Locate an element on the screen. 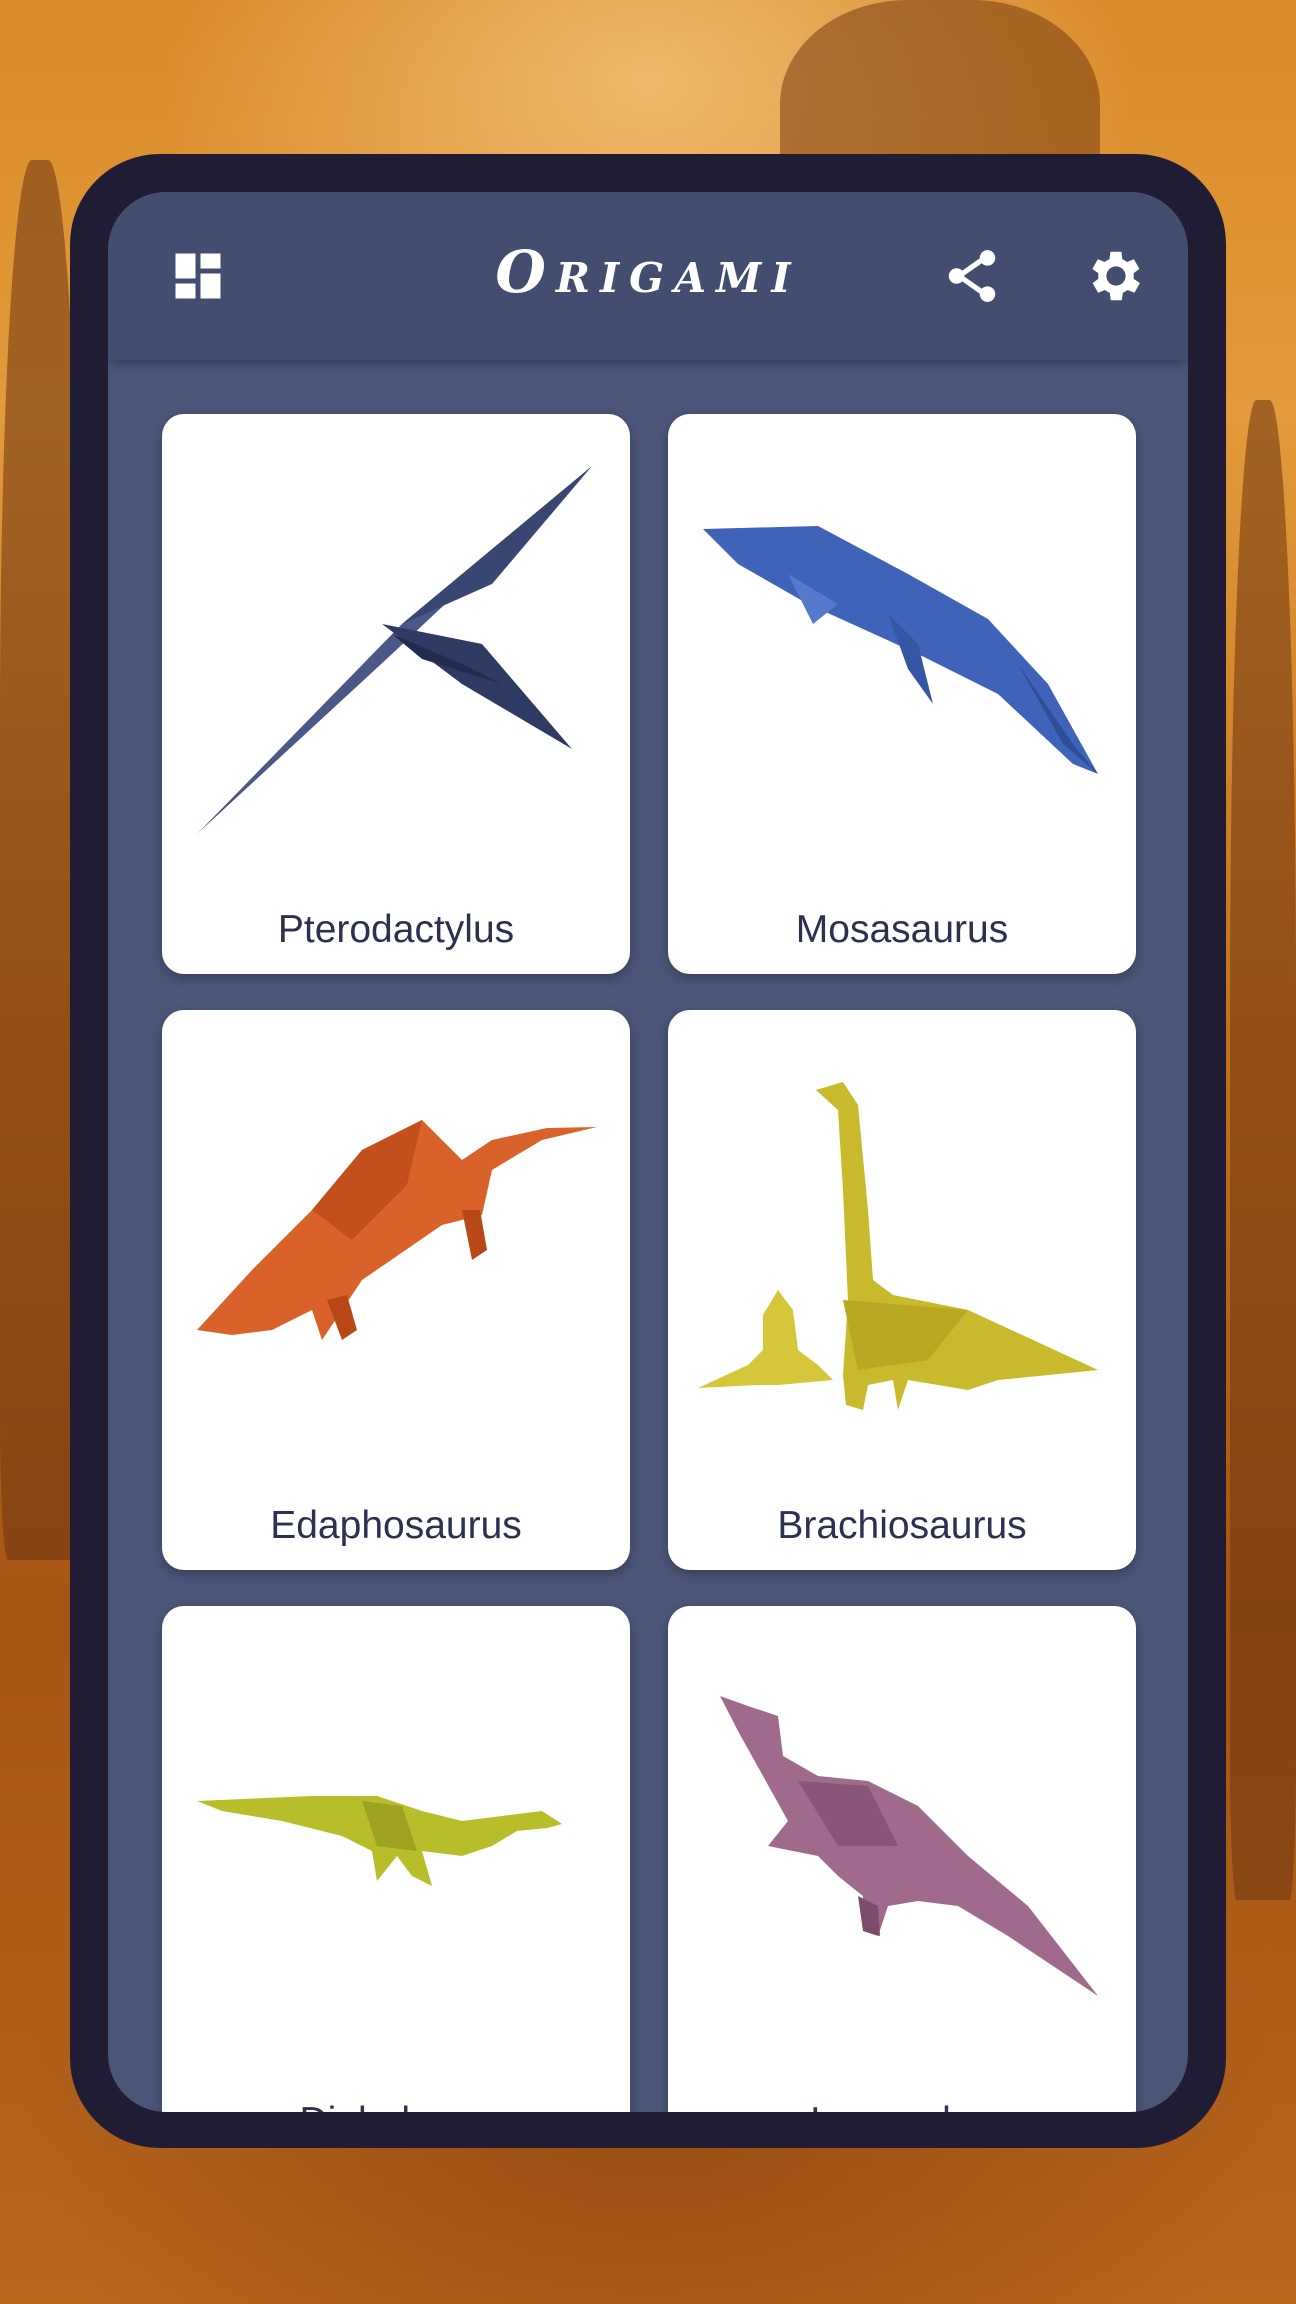 This screenshot has width=1296, height=2304. card-label: Pterodactylus is located at coordinates (396, 929).